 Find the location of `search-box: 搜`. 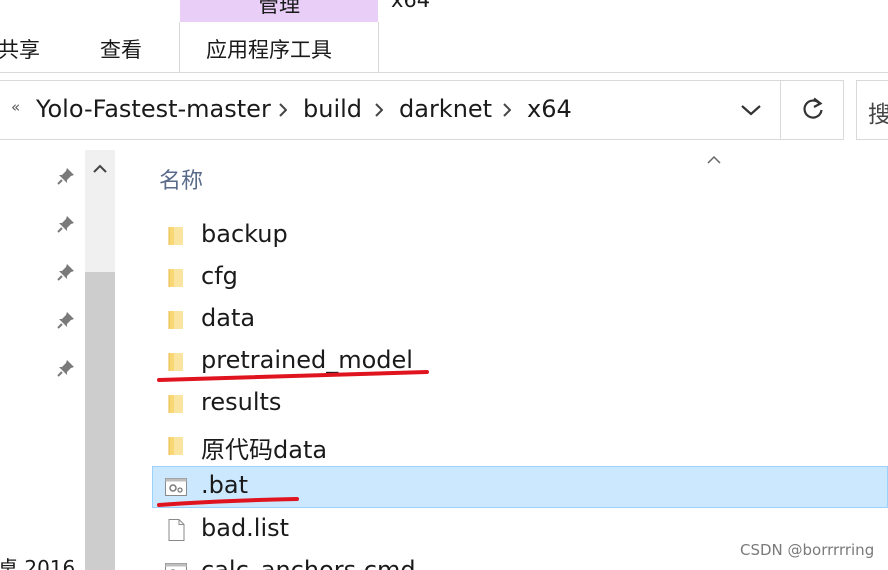

search-box: 搜 is located at coordinates (872, 110).